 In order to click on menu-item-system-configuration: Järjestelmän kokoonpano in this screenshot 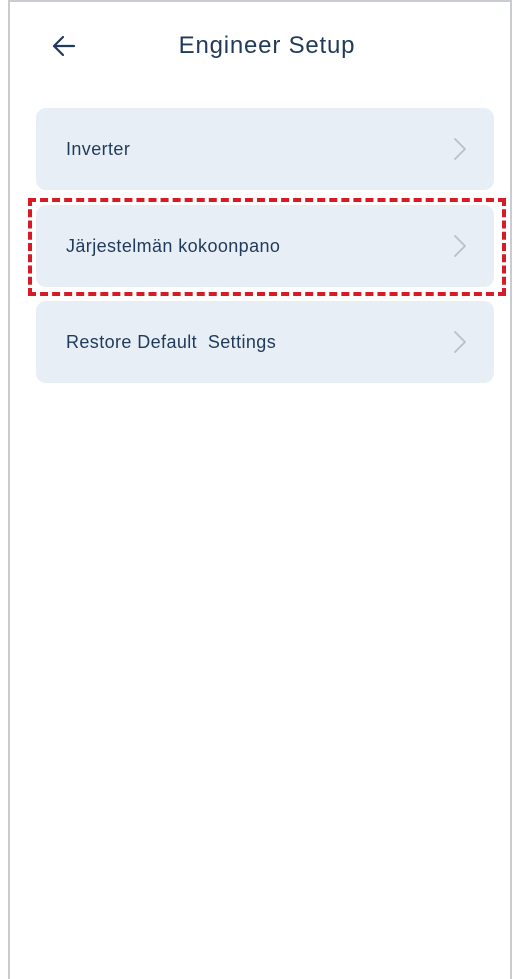, I will do `click(265, 246)`.